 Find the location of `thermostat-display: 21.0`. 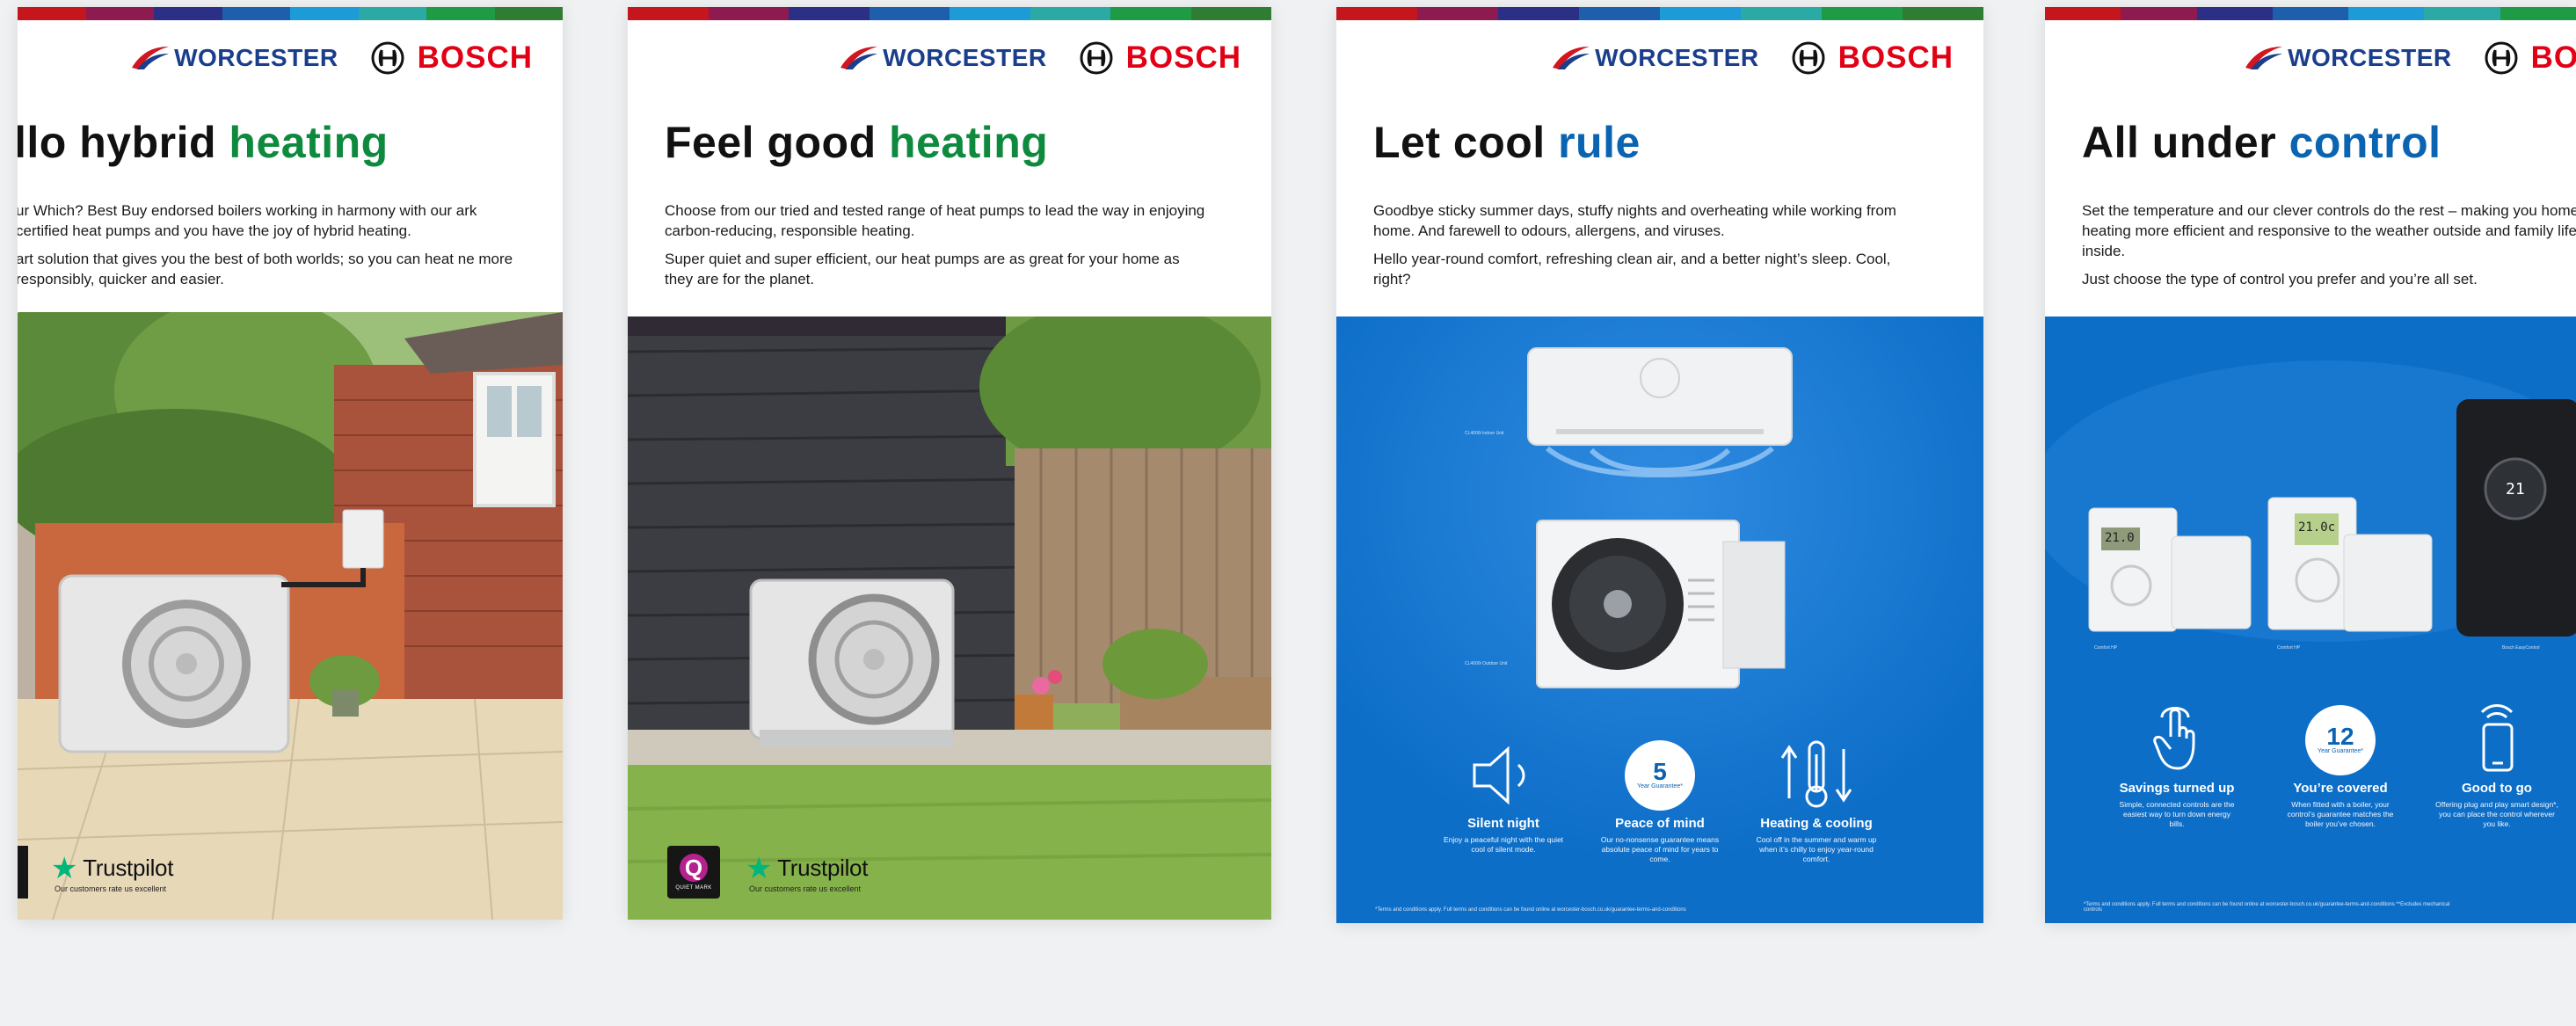

thermostat-display: 21.0 is located at coordinates (2120, 538).